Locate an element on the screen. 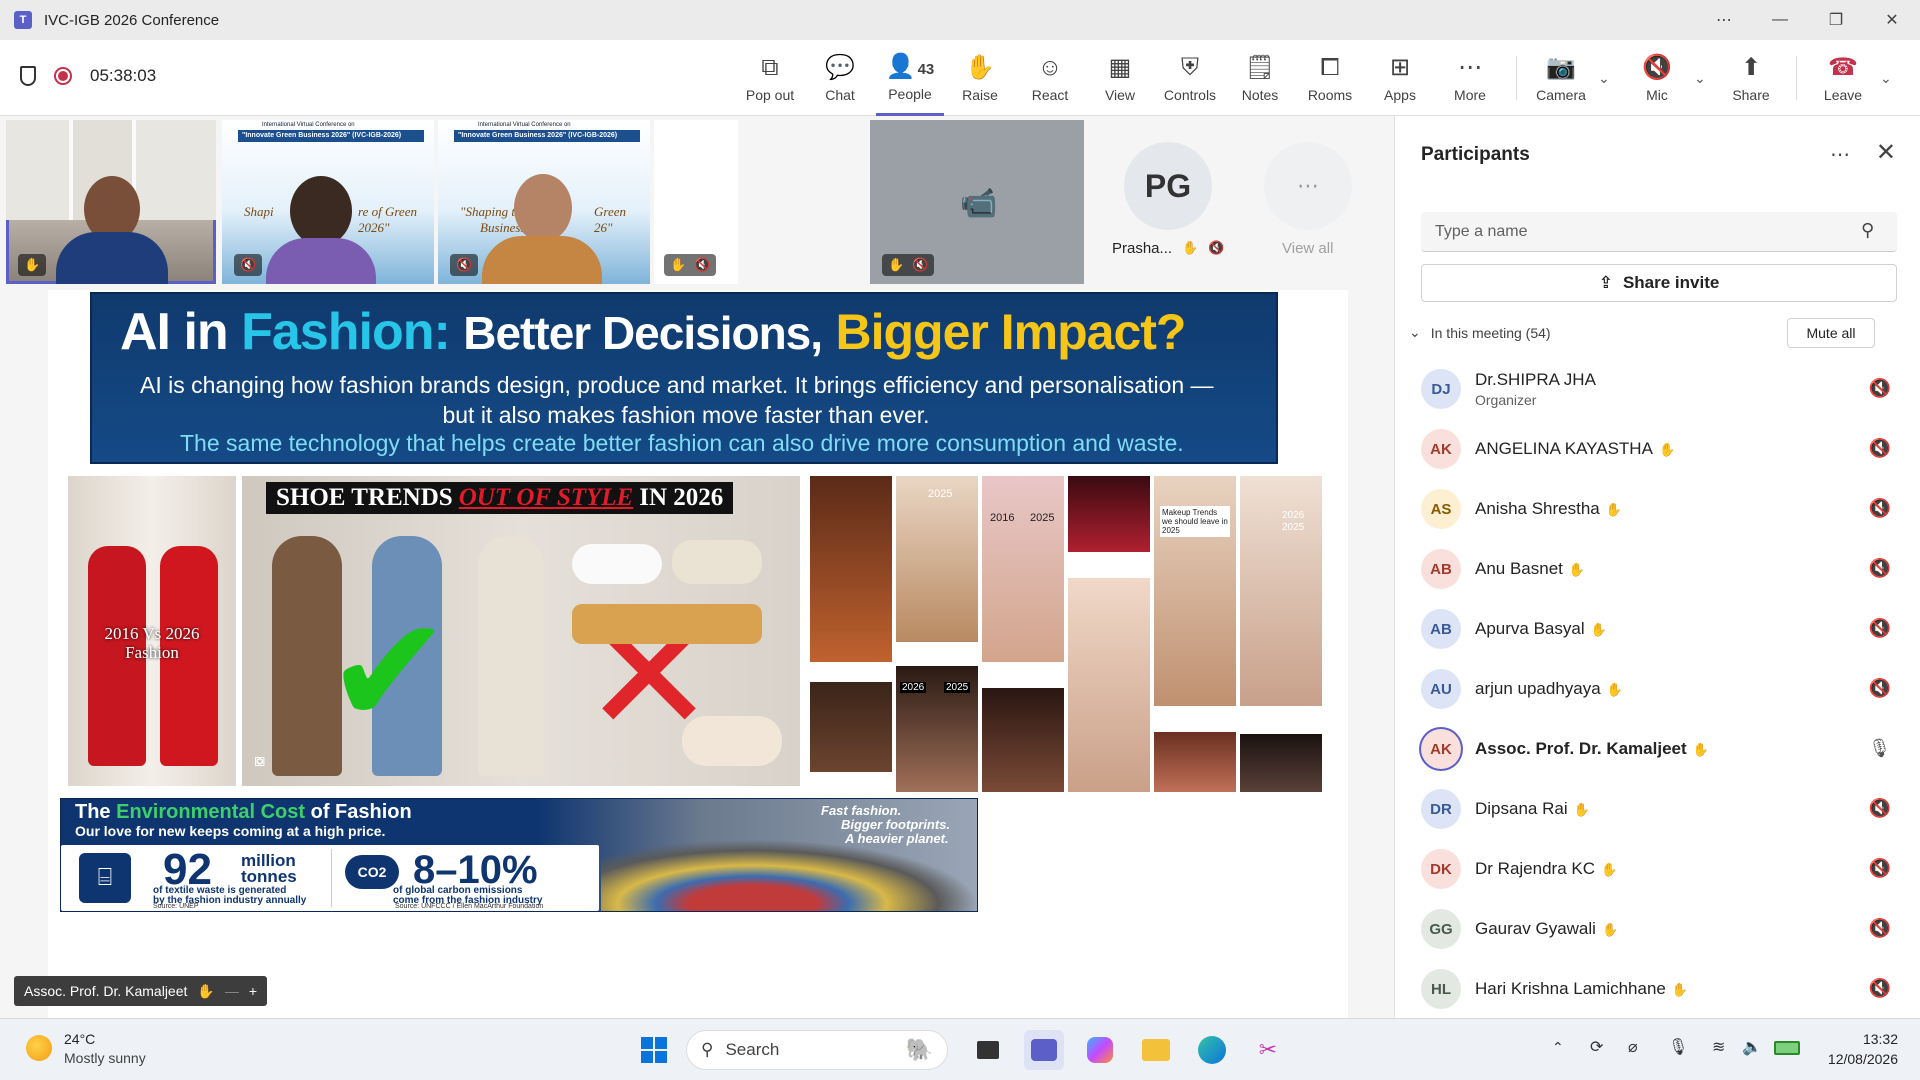  zoom-out-button: — is located at coordinates (232, 991).